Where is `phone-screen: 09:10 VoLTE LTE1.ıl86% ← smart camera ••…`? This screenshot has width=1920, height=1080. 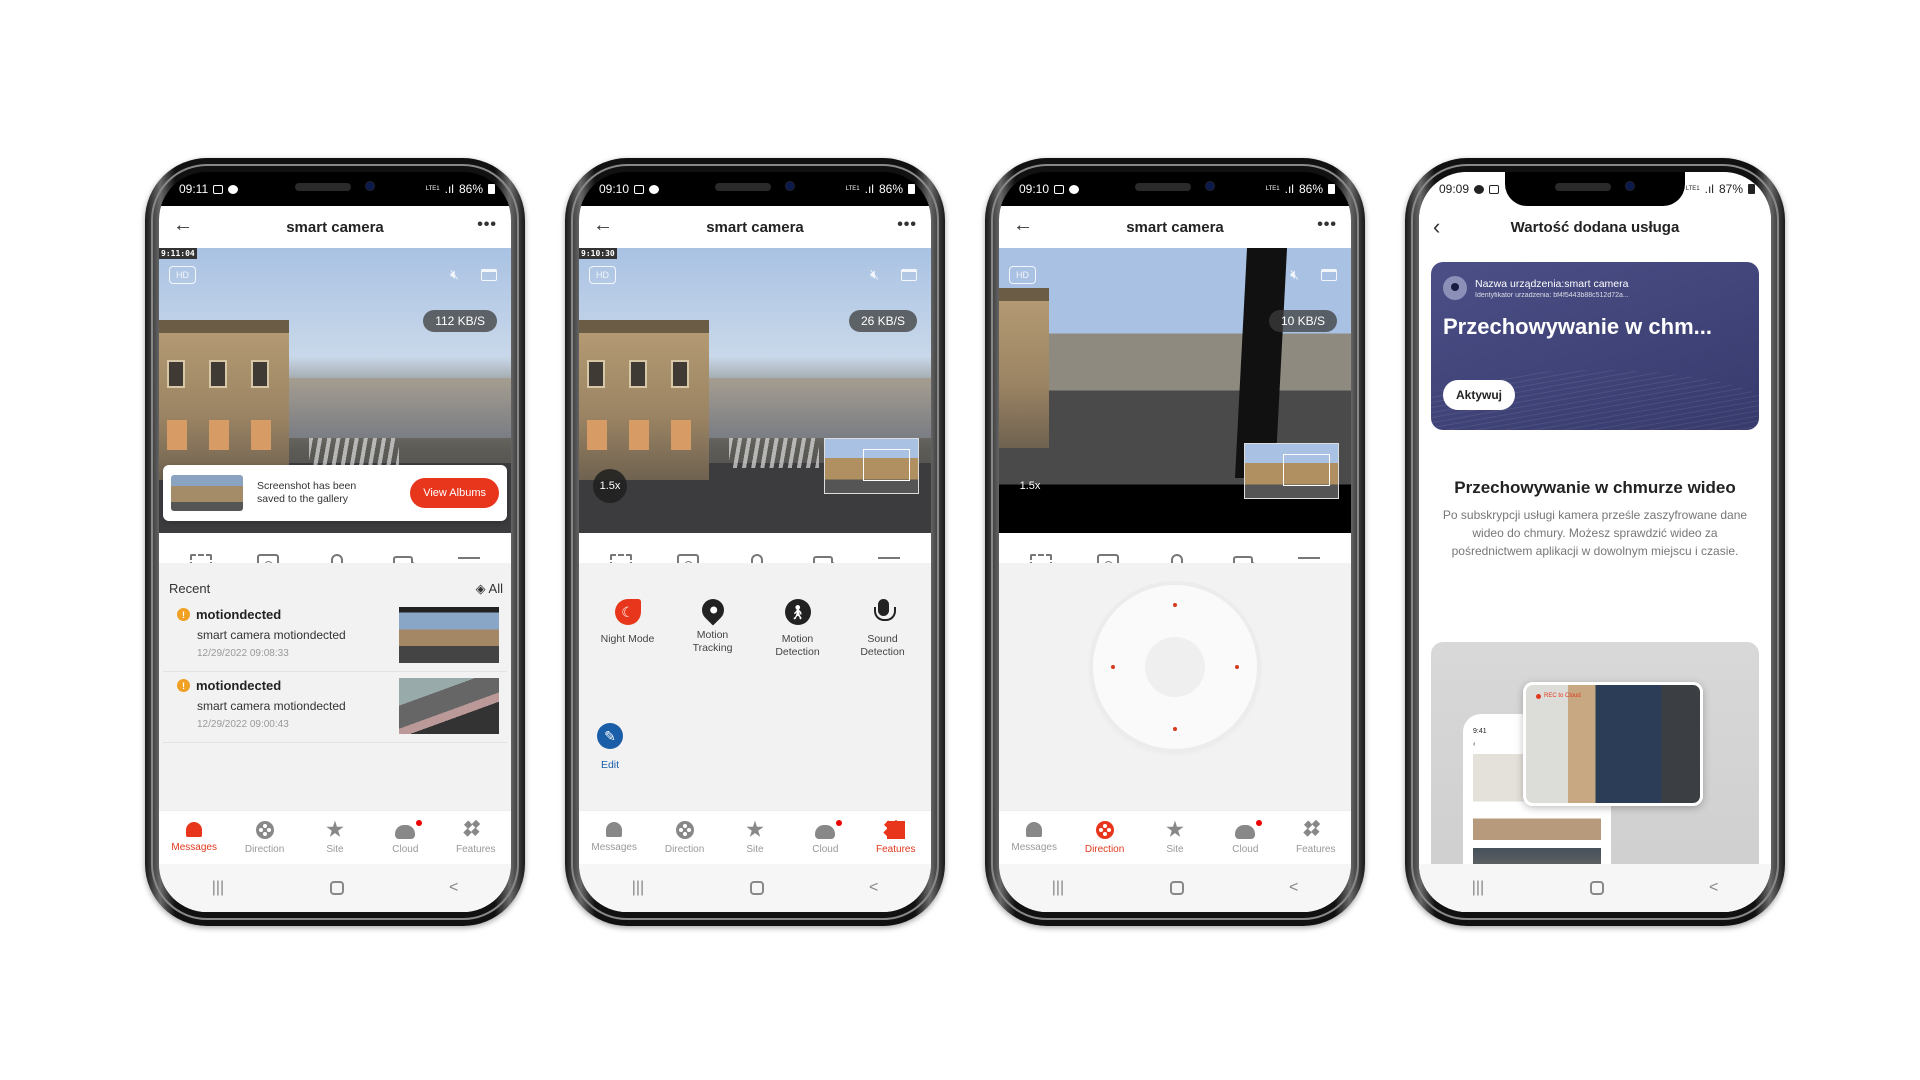
phone-screen: 09:10 VoLTE LTE1.ıl86% ← smart camera ••… is located at coordinates (1175, 542).